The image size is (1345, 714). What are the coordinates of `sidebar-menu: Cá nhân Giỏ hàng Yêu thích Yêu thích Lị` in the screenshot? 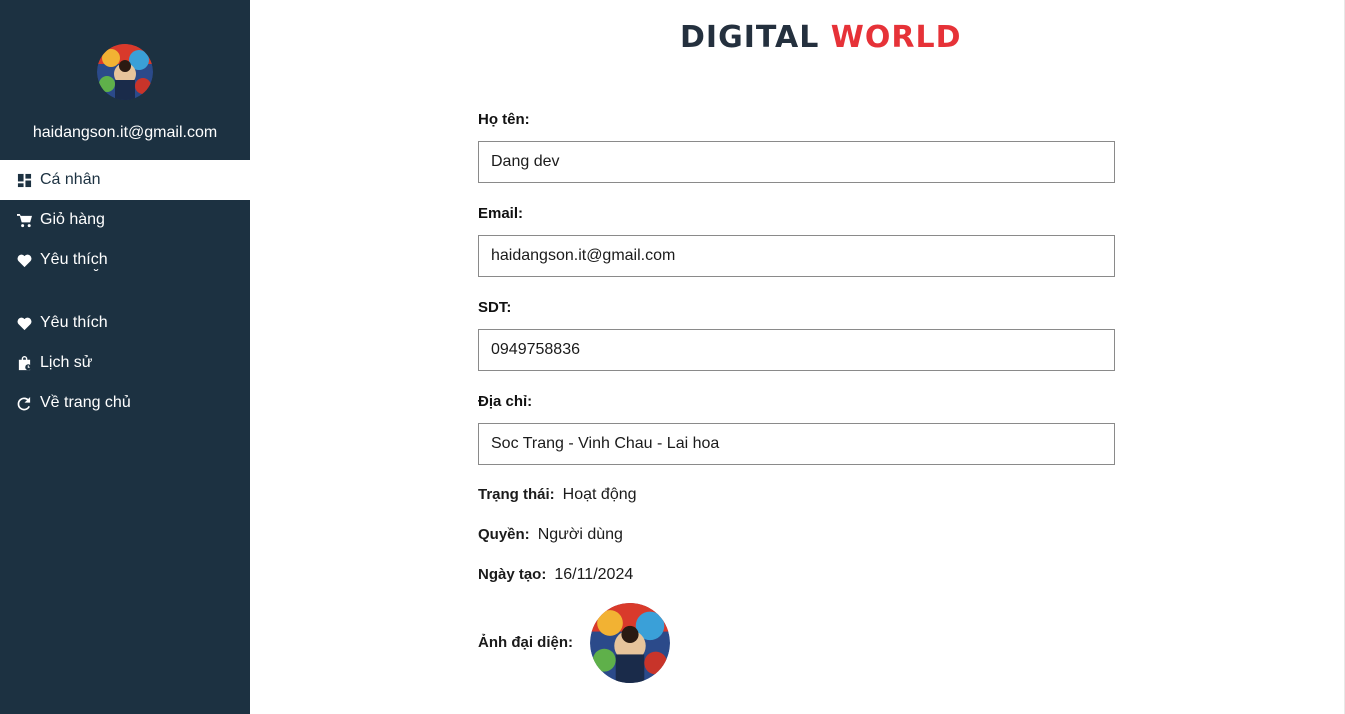 It's located at (125, 291).